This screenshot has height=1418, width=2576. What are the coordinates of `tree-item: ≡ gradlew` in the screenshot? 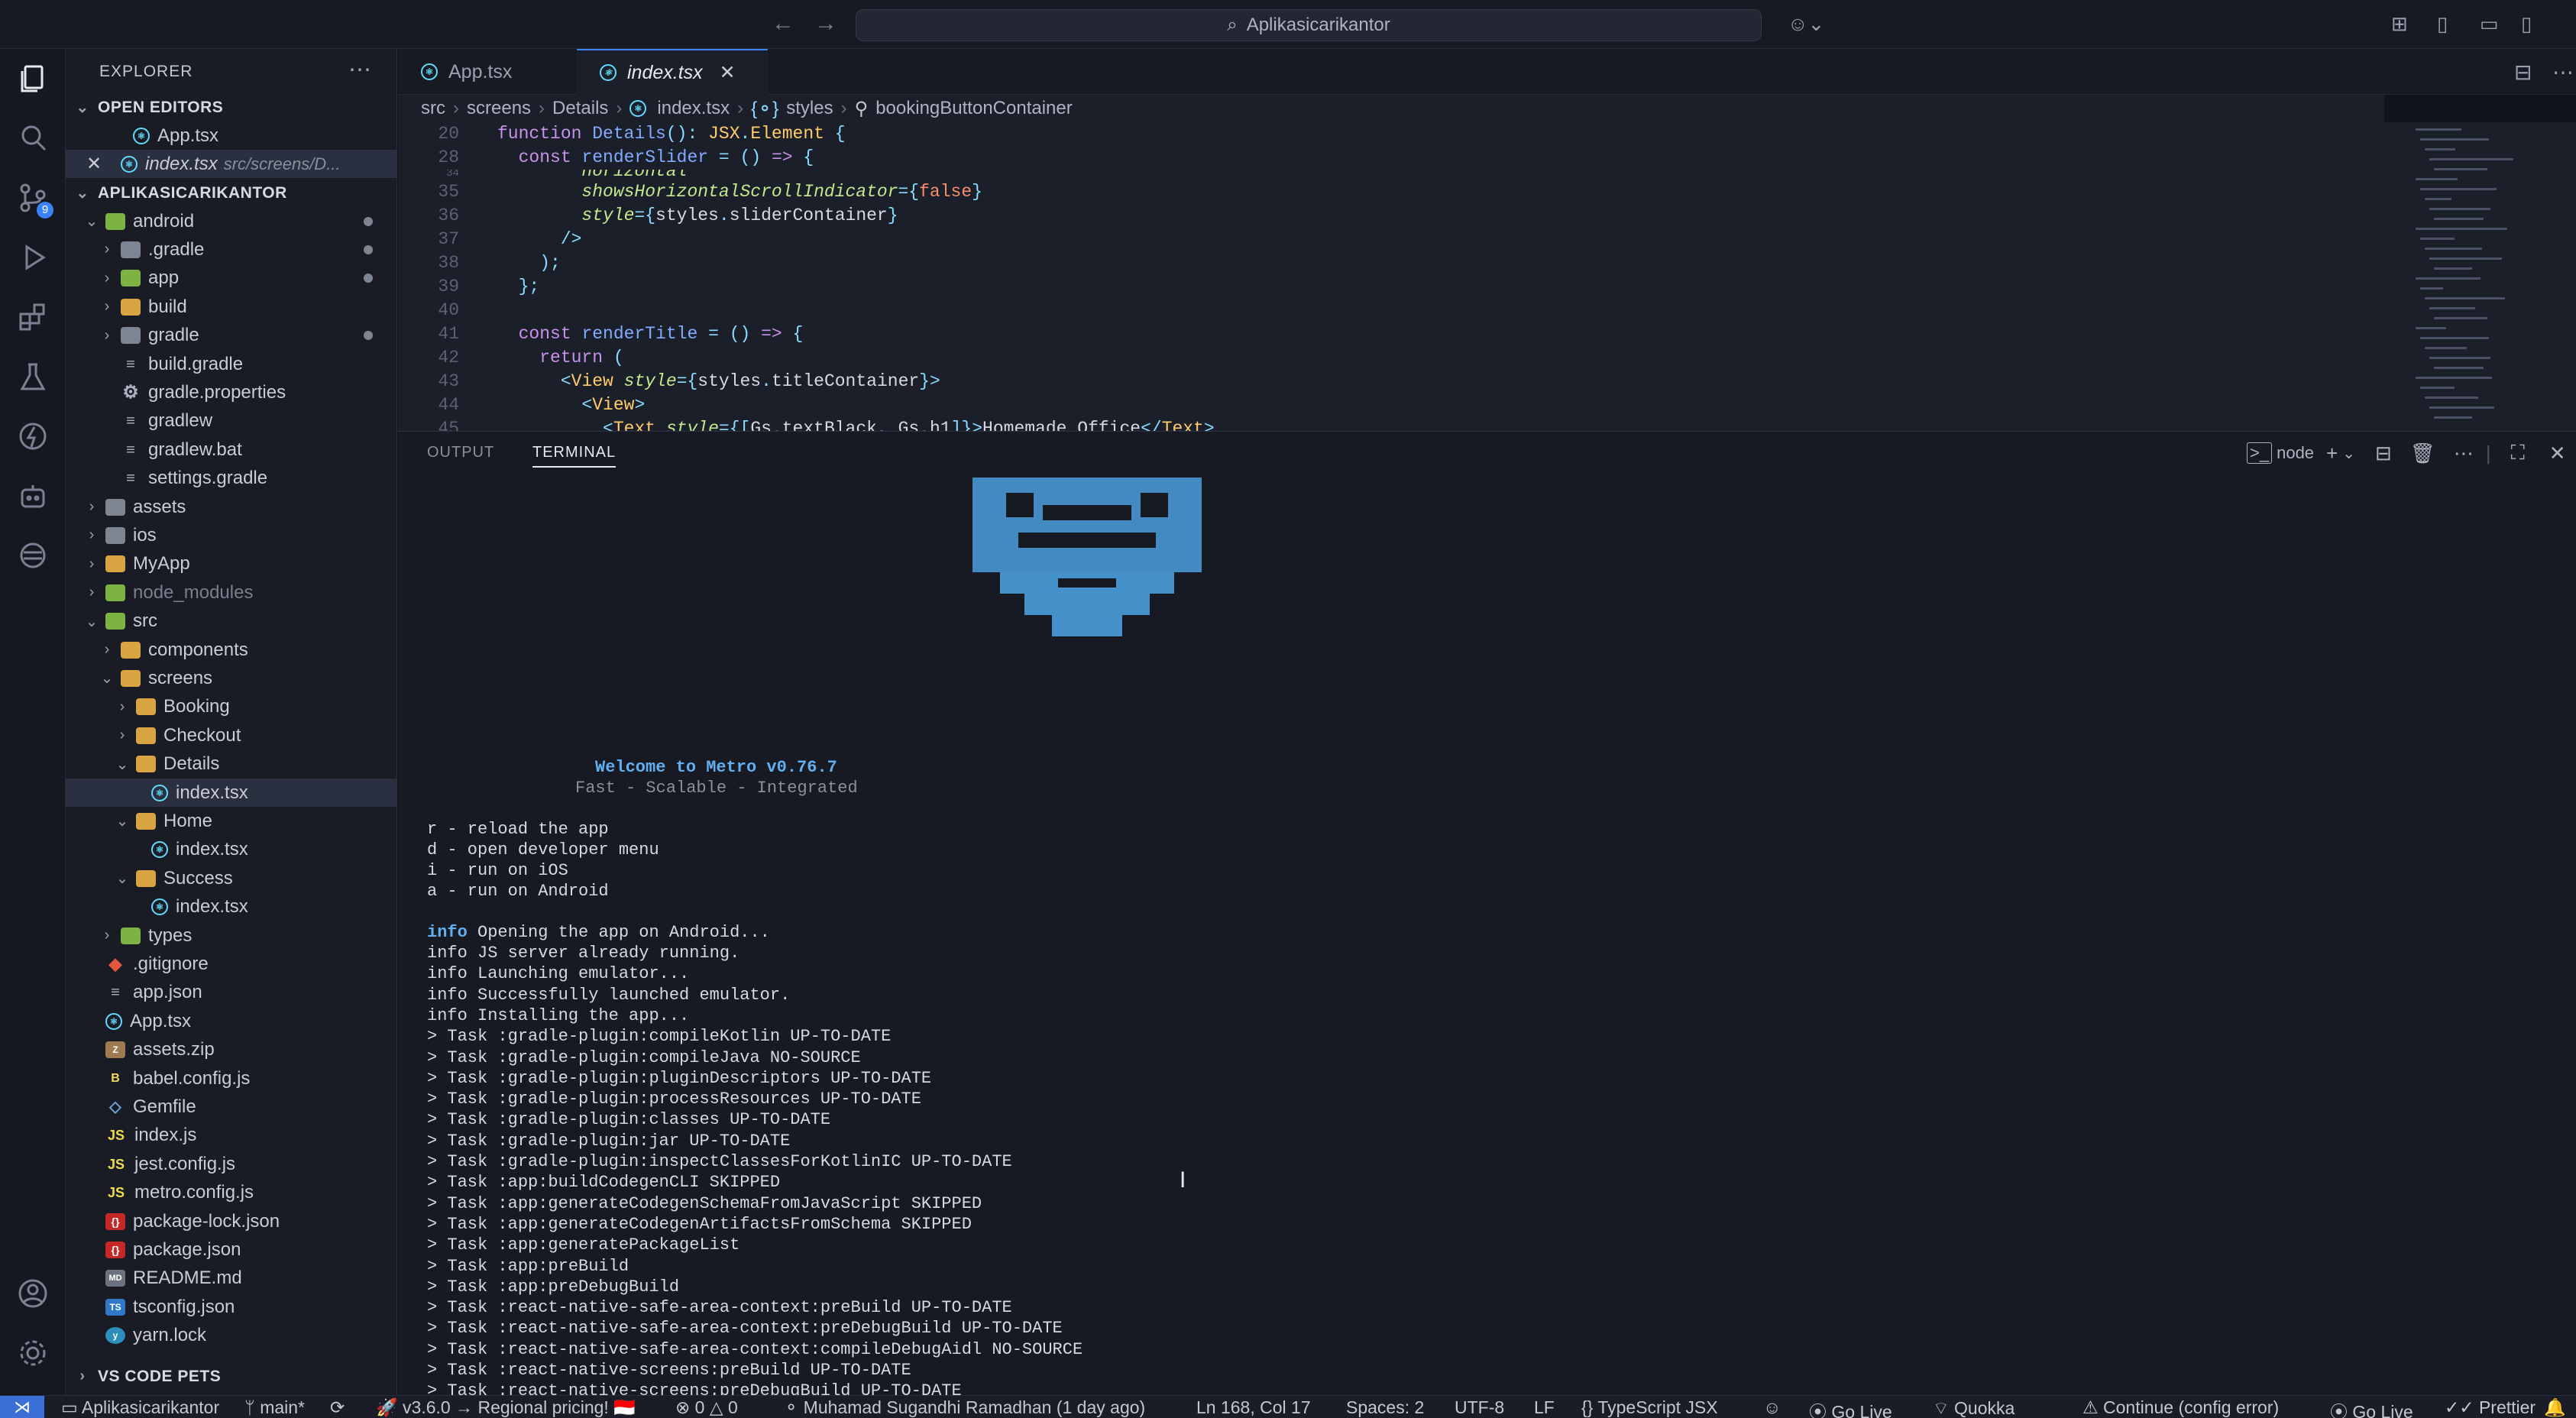 It's located at (231, 421).